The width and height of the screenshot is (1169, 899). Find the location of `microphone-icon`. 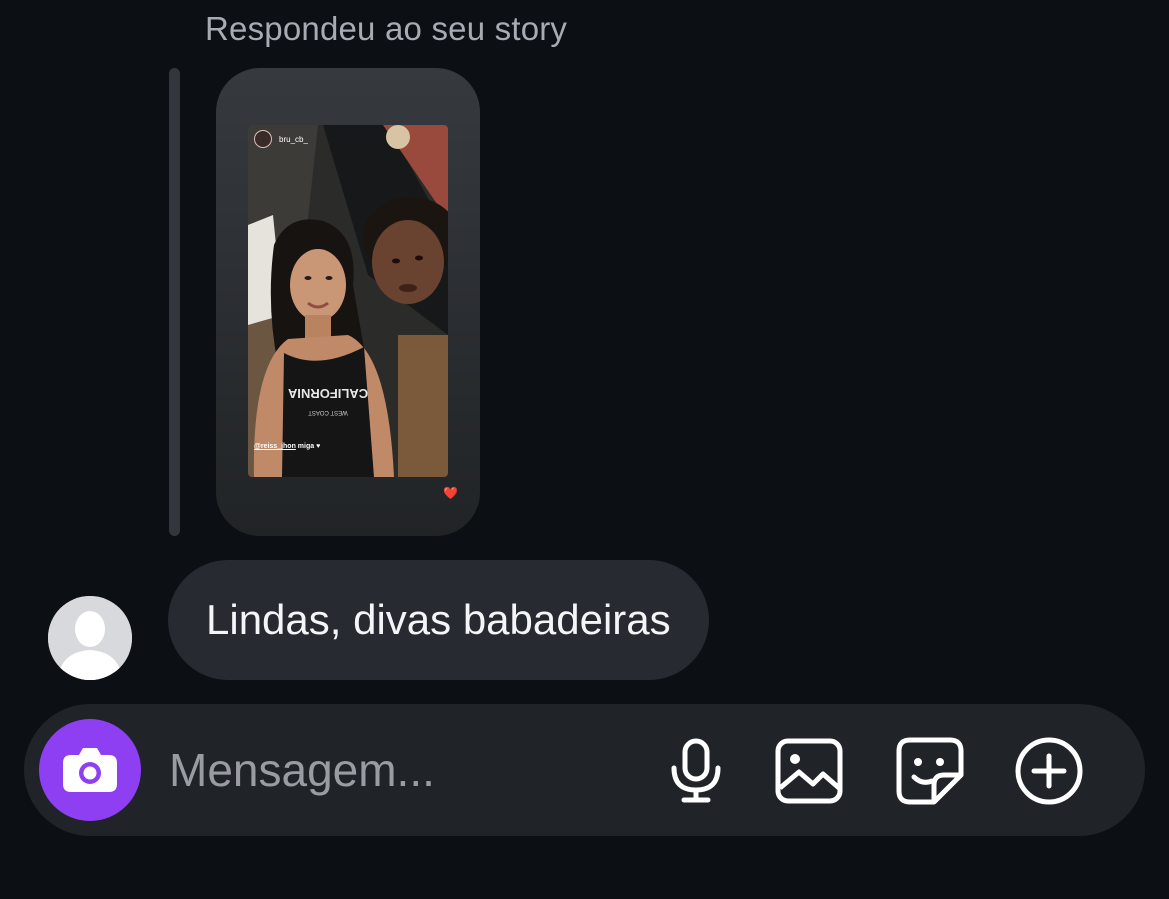

microphone-icon is located at coordinates (696, 770).